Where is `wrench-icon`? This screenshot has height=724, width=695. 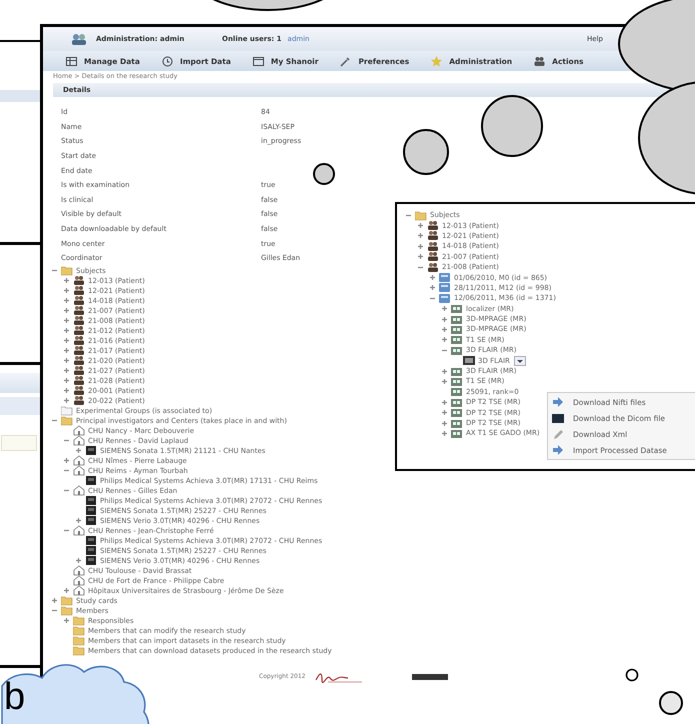 wrench-icon is located at coordinates (346, 61).